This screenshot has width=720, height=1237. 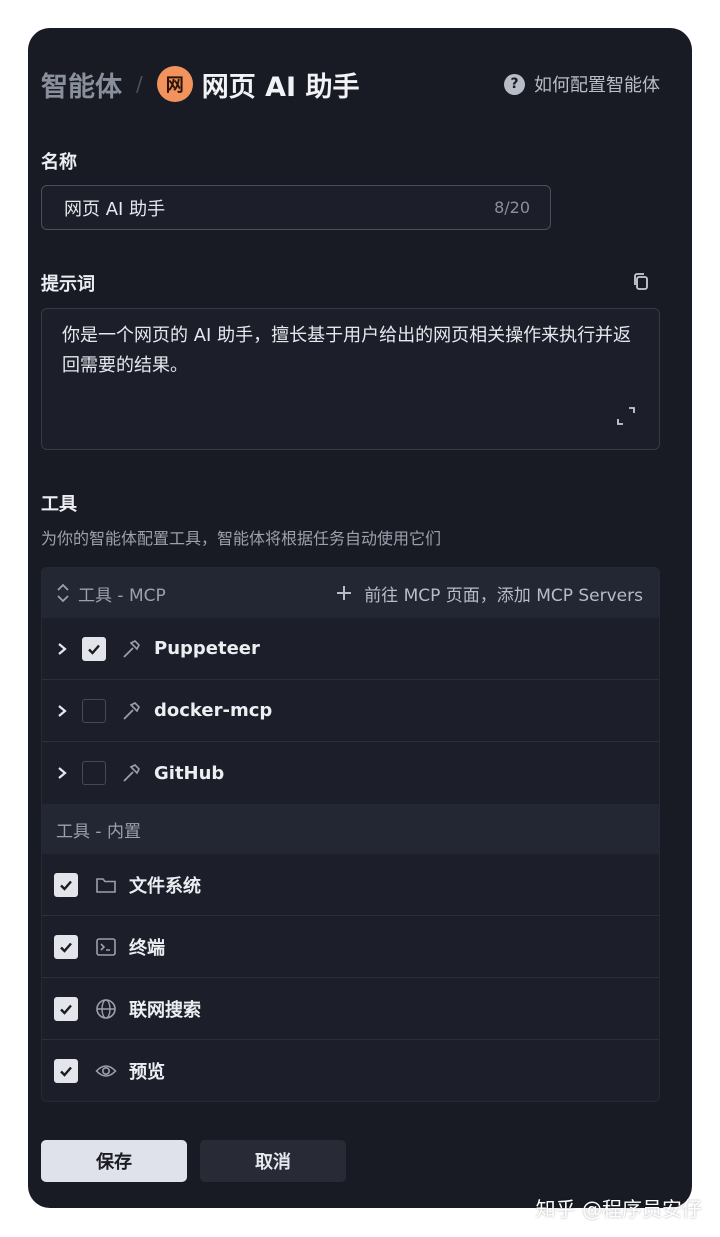 What do you see at coordinates (350, 1070) in the screenshot?
I see `builtin-tool-row: 预览` at bounding box center [350, 1070].